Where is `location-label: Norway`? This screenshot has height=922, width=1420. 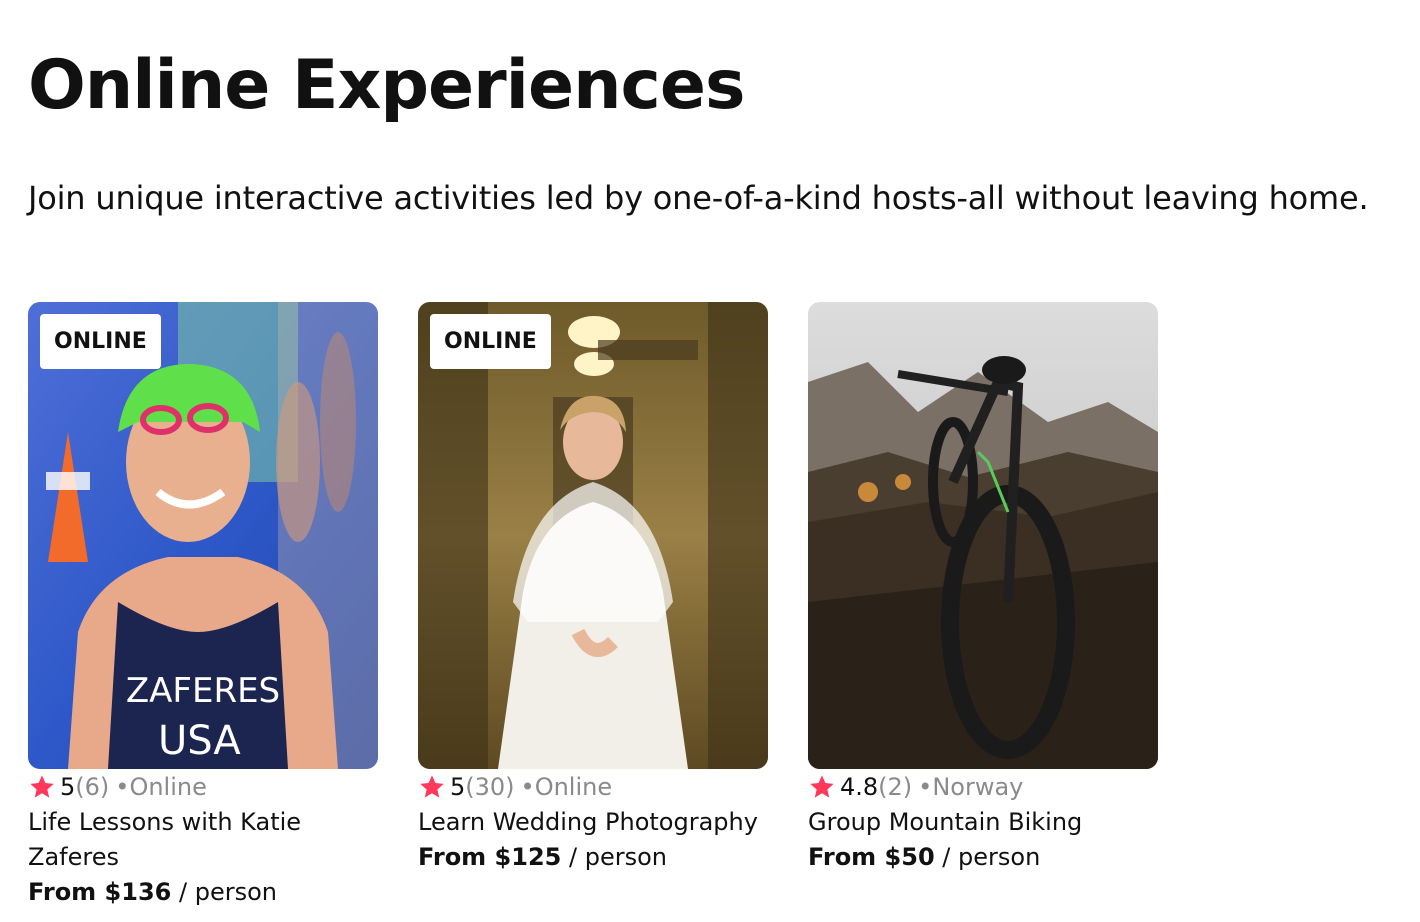
location-label: Norway is located at coordinates (978, 787).